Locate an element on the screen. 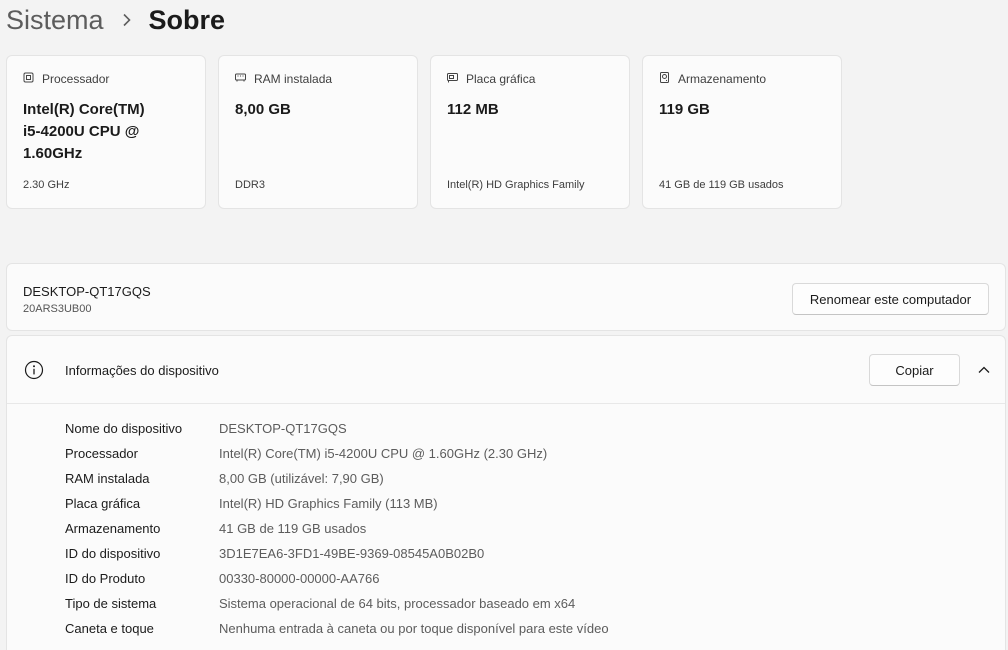 The height and width of the screenshot is (650, 1008). card-label: Processador is located at coordinates (76, 79).